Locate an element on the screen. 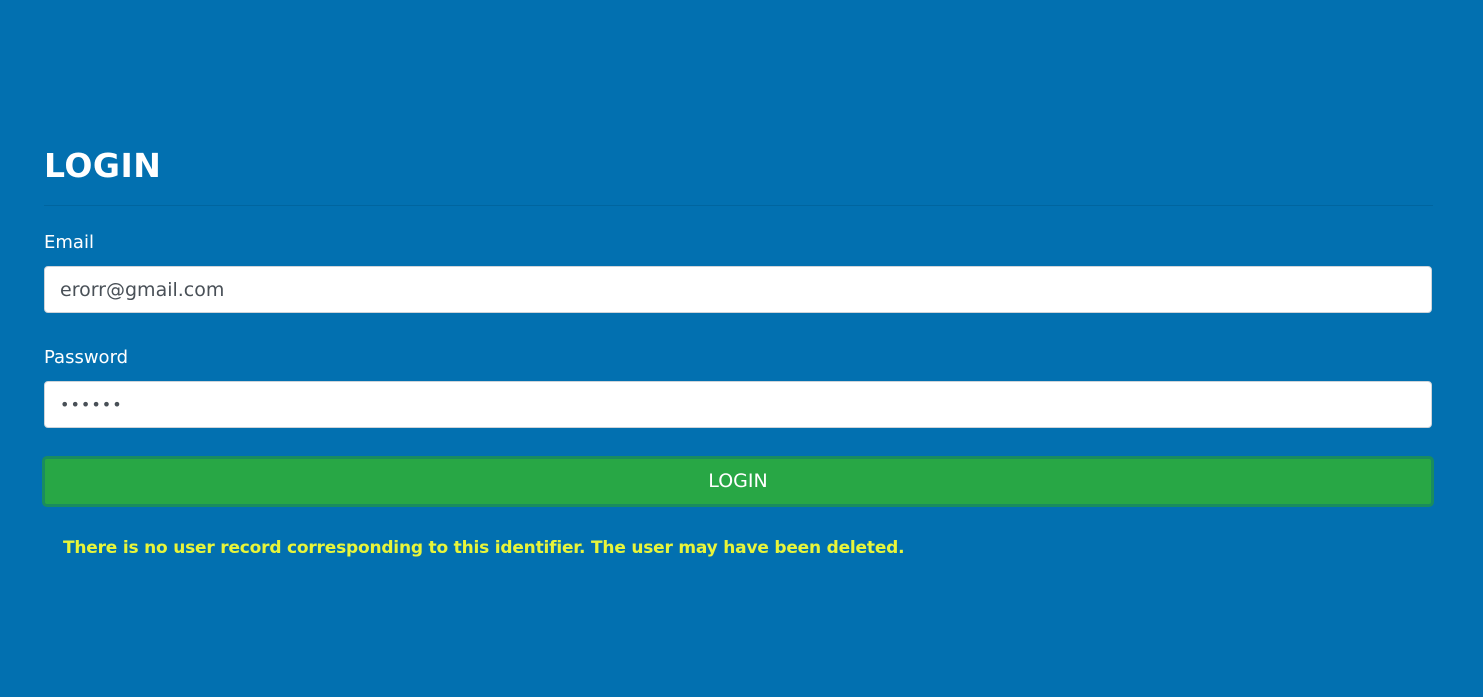 The height and width of the screenshot is (697, 1483). email-label: Email is located at coordinates (69, 242).